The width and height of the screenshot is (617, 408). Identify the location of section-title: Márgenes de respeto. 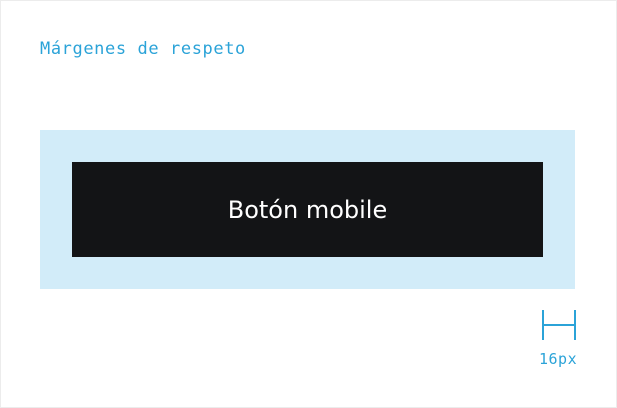
(143, 49).